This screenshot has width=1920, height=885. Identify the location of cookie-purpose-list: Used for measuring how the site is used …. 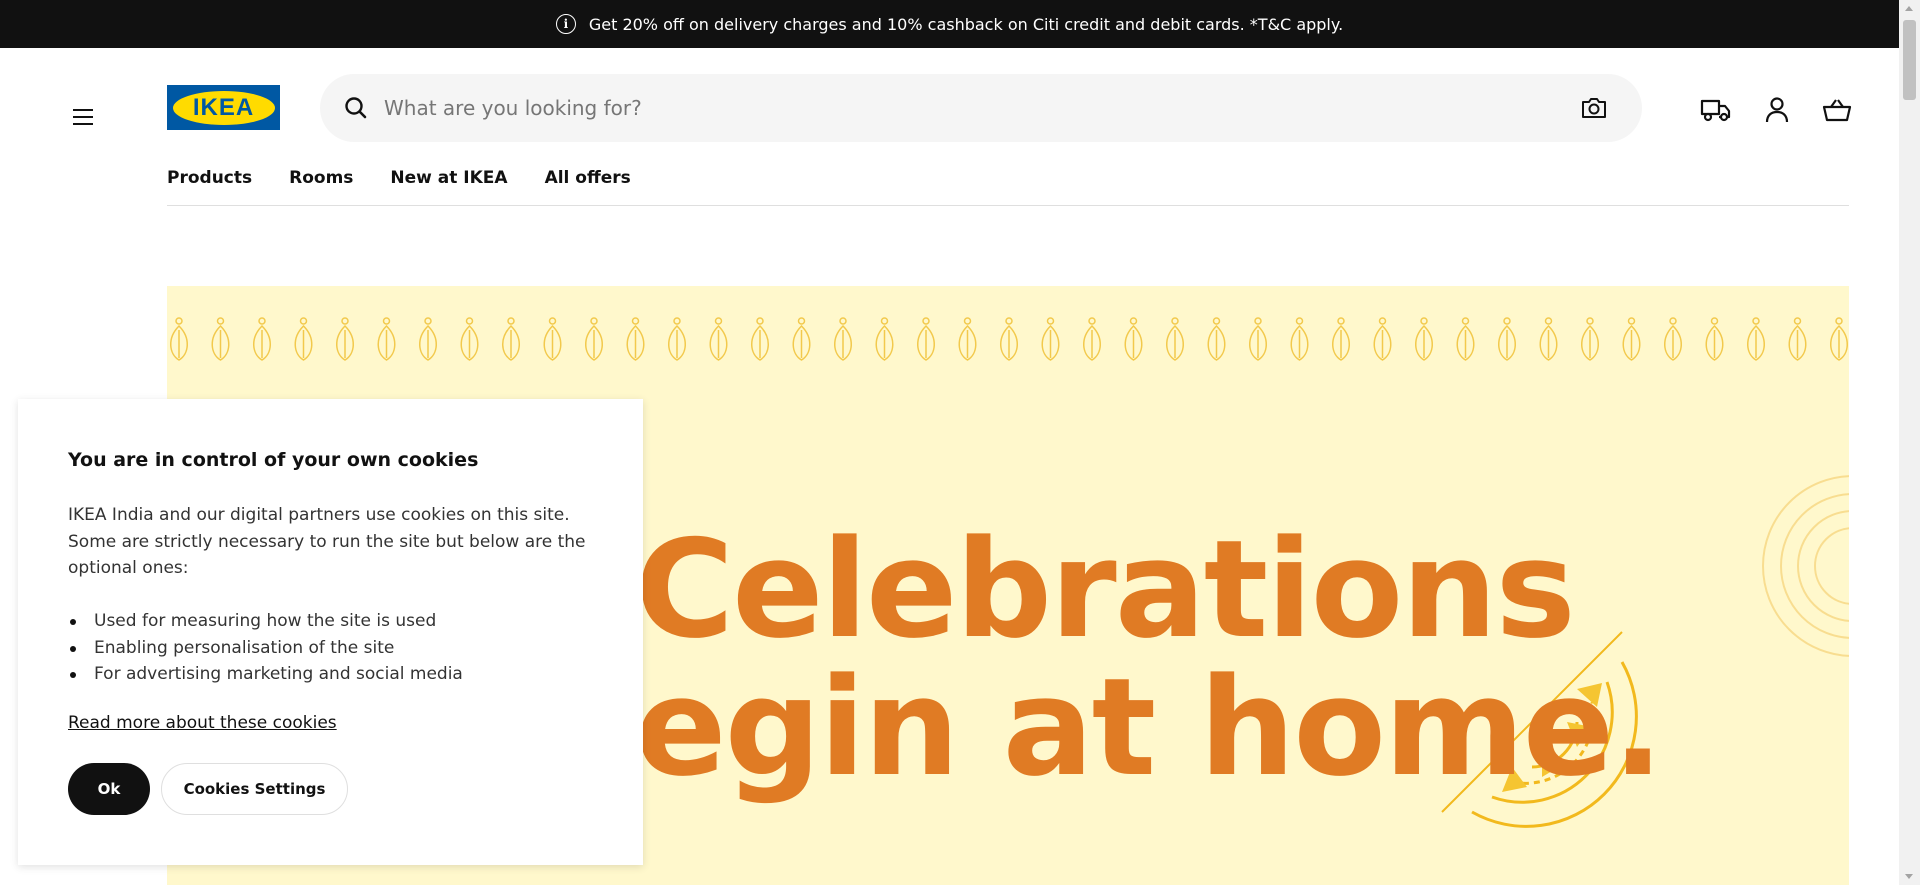
(265, 648).